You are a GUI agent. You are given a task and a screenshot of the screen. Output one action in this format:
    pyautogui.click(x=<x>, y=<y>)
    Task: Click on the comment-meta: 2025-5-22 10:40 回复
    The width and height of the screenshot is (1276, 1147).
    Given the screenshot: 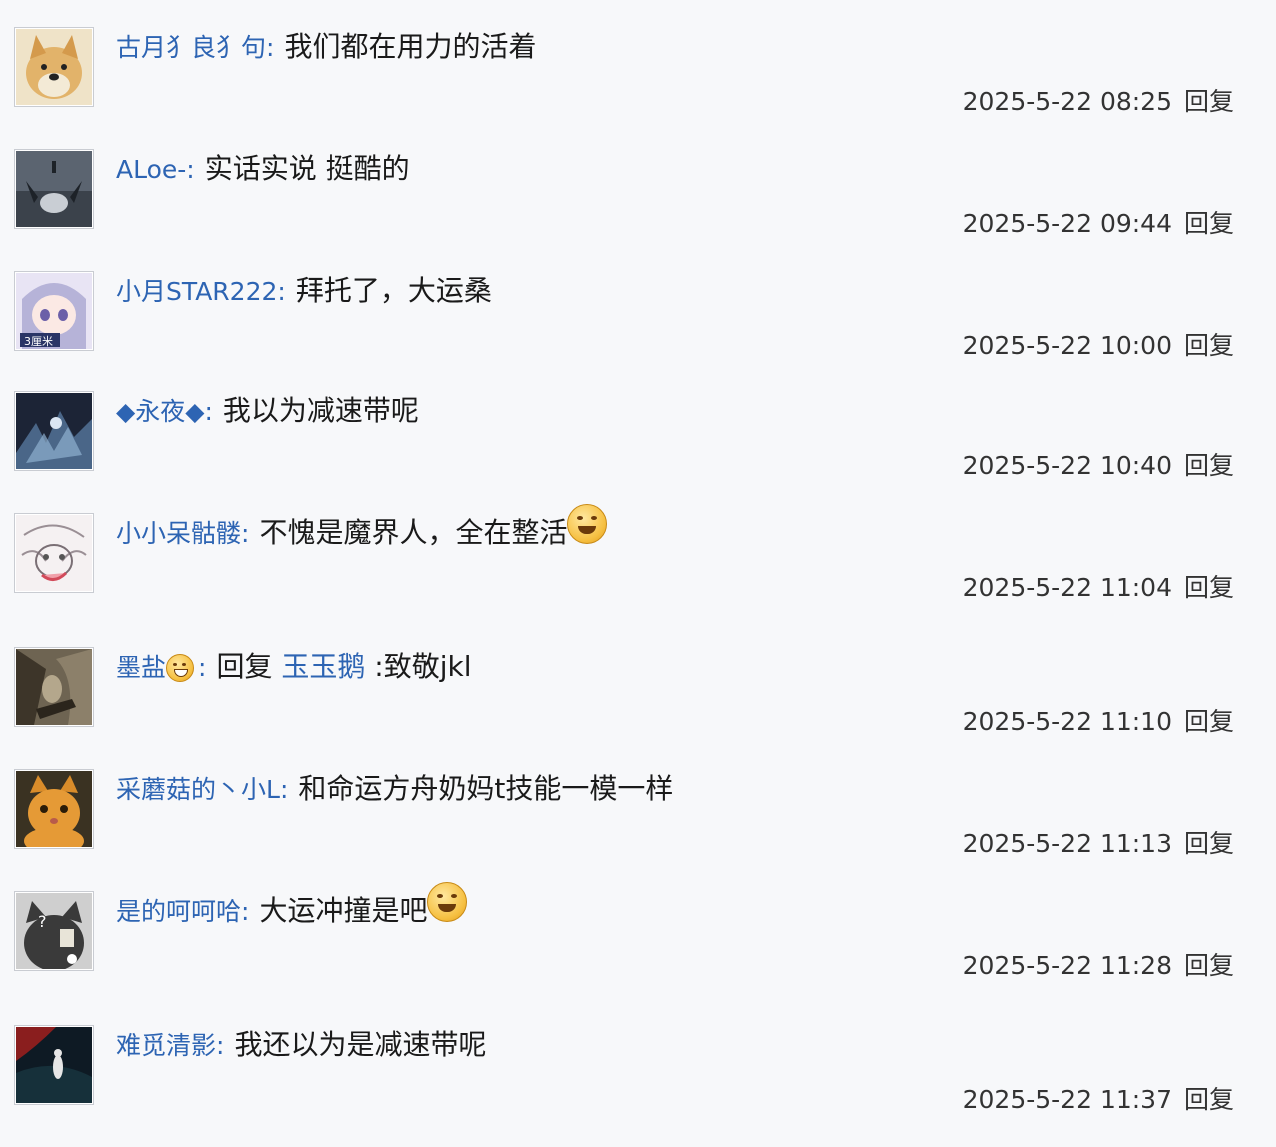 What is the action you would take?
    pyautogui.click(x=1098, y=464)
    